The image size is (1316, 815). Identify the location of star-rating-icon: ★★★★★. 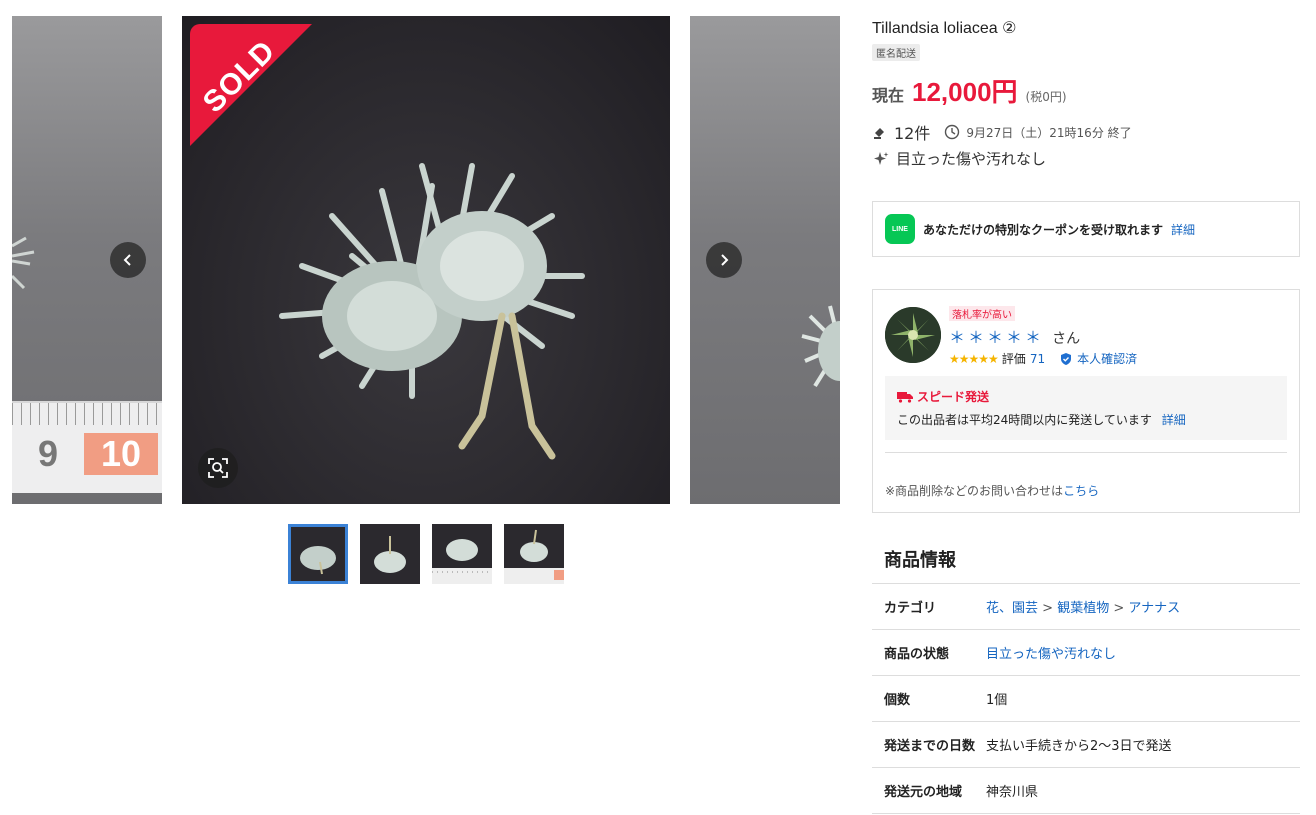
(974, 358).